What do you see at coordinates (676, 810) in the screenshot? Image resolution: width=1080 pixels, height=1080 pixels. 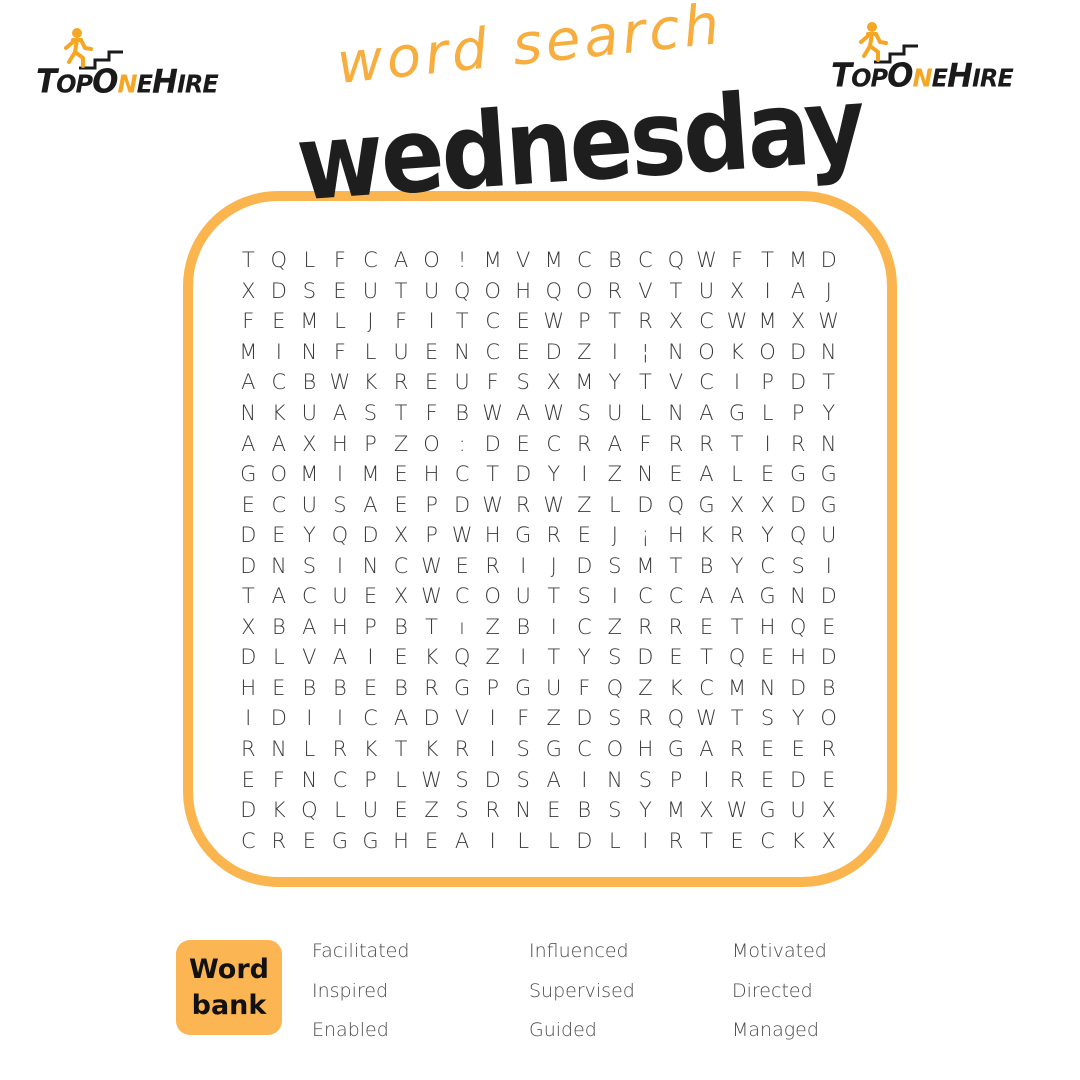 I see `grid-cell: M` at bounding box center [676, 810].